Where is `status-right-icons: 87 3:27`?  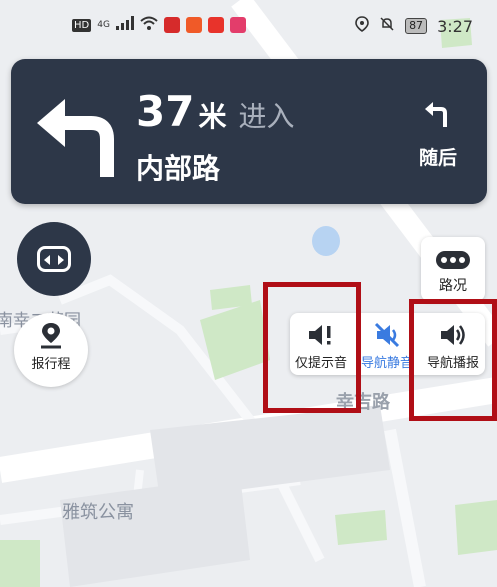
status-right-icons: 87 3:27 is located at coordinates (414, 26).